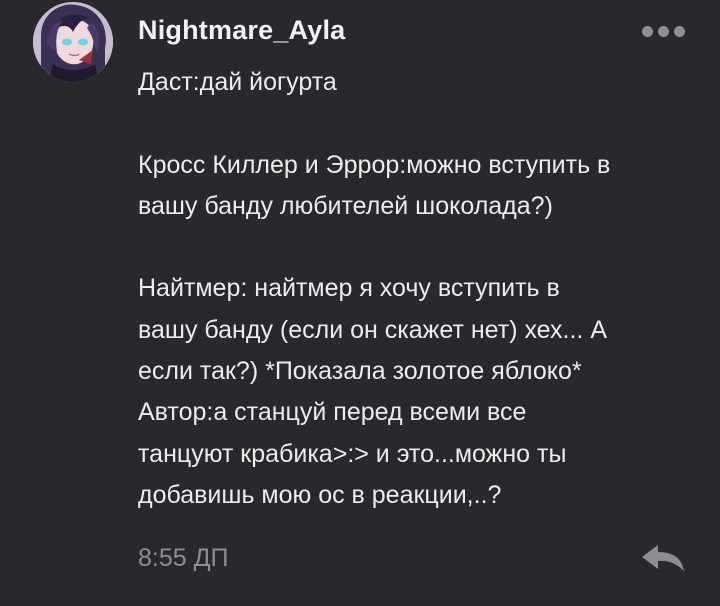 The width and height of the screenshot is (720, 606). What do you see at coordinates (320, 494) in the screenshot?
I see `comment-line: добавишь мою ос в реакции,..?` at bounding box center [320, 494].